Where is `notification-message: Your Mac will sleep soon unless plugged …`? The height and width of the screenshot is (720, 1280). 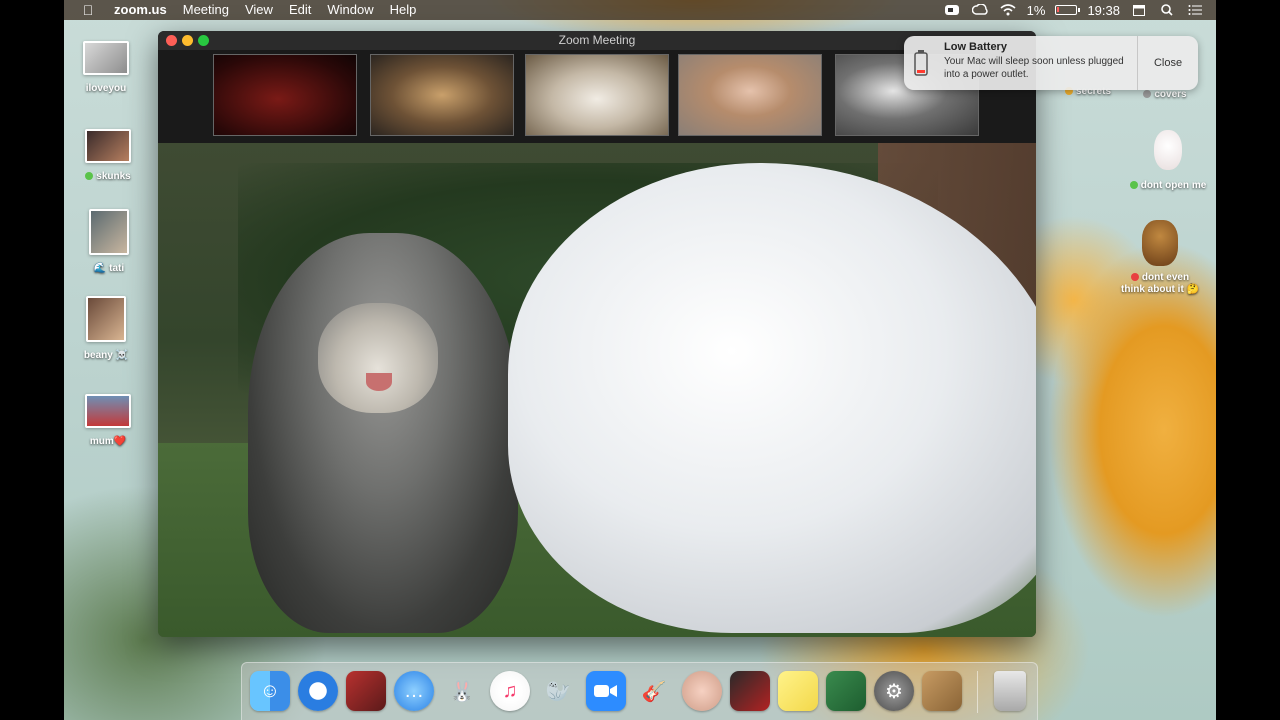
notification-message: Your Mac will sleep soon unless plugged … is located at coordinates (1034, 68).